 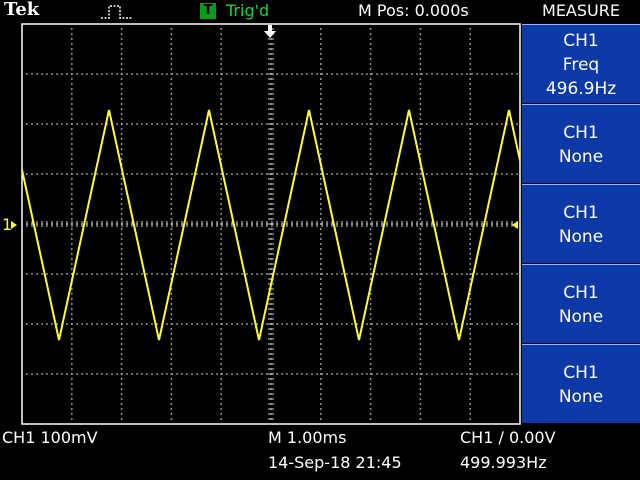 I want to click on trigger-frequency-readout: 499.993Hz, so click(x=503, y=462).